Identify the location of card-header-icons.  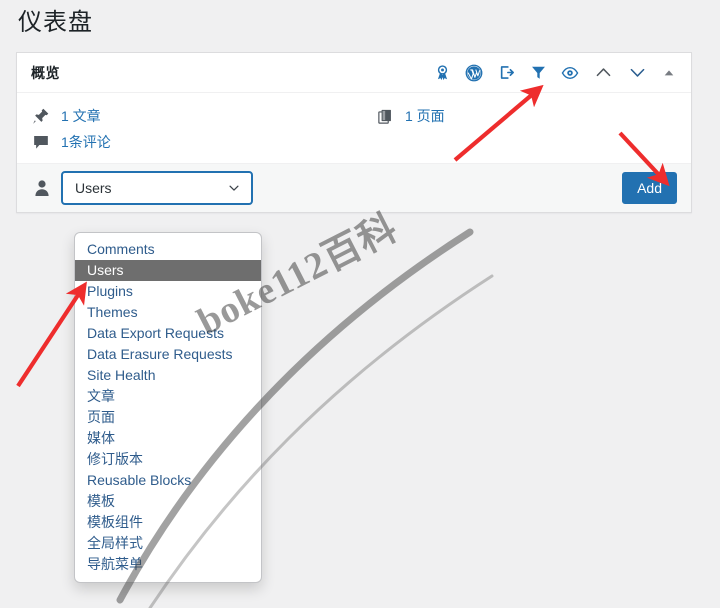
(556, 73).